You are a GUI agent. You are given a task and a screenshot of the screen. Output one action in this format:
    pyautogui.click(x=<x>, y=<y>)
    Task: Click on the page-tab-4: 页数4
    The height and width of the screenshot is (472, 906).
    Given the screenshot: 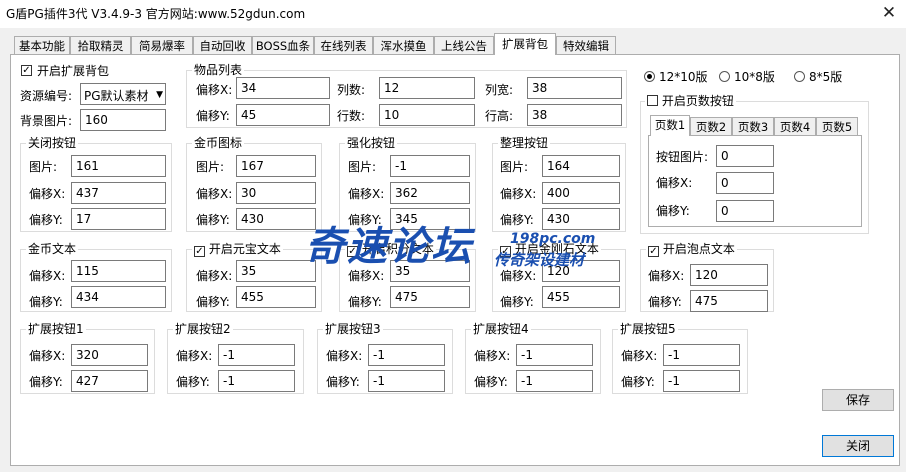 What is the action you would take?
    pyautogui.click(x=795, y=126)
    